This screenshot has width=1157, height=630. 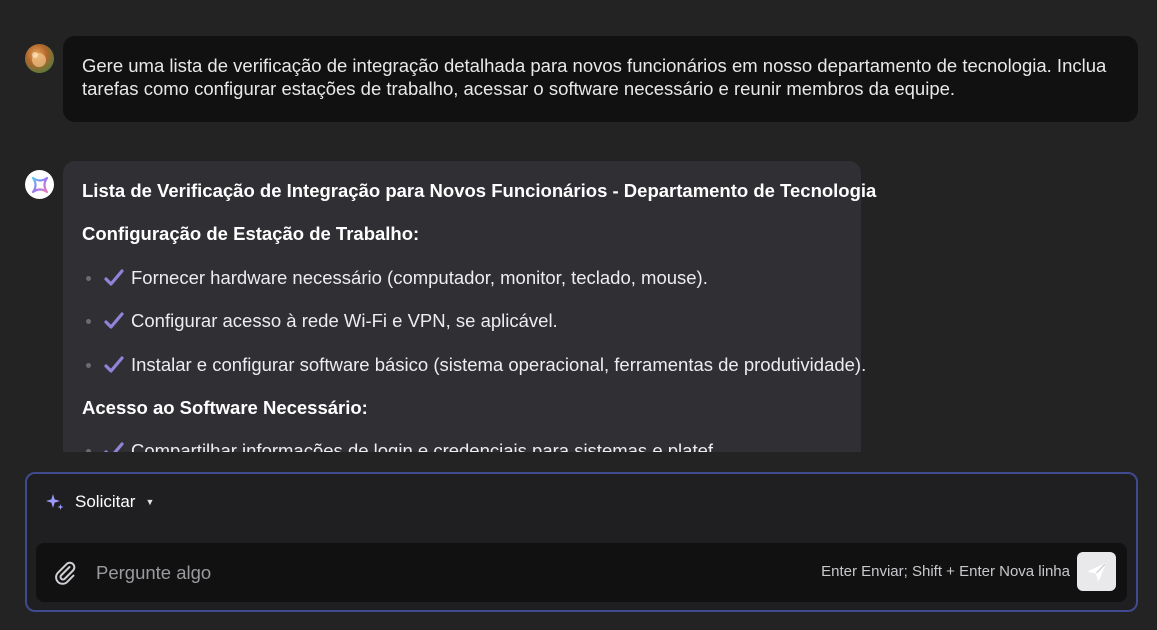 What do you see at coordinates (105, 501) in the screenshot?
I see `mode-label: Solicitar` at bounding box center [105, 501].